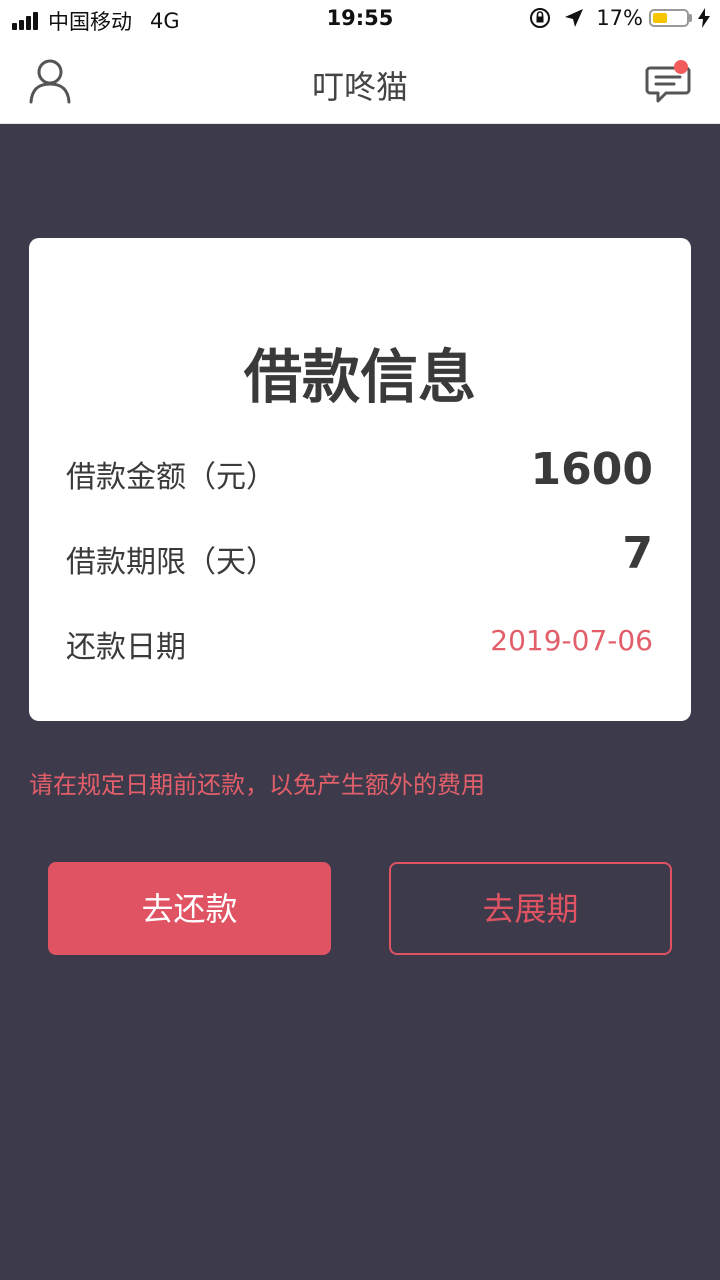 The height and width of the screenshot is (1280, 720). Describe the element at coordinates (171, 477) in the screenshot. I see `loan-amount-label: 借款金额（元）` at that location.